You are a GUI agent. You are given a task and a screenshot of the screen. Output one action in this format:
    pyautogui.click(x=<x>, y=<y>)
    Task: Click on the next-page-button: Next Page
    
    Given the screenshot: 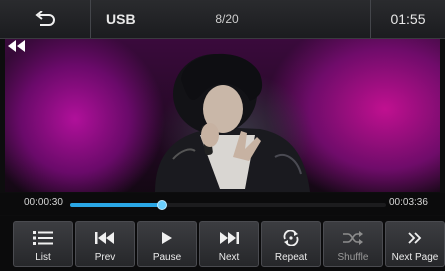 What is the action you would take?
    pyautogui.click(x=415, y=244)
    